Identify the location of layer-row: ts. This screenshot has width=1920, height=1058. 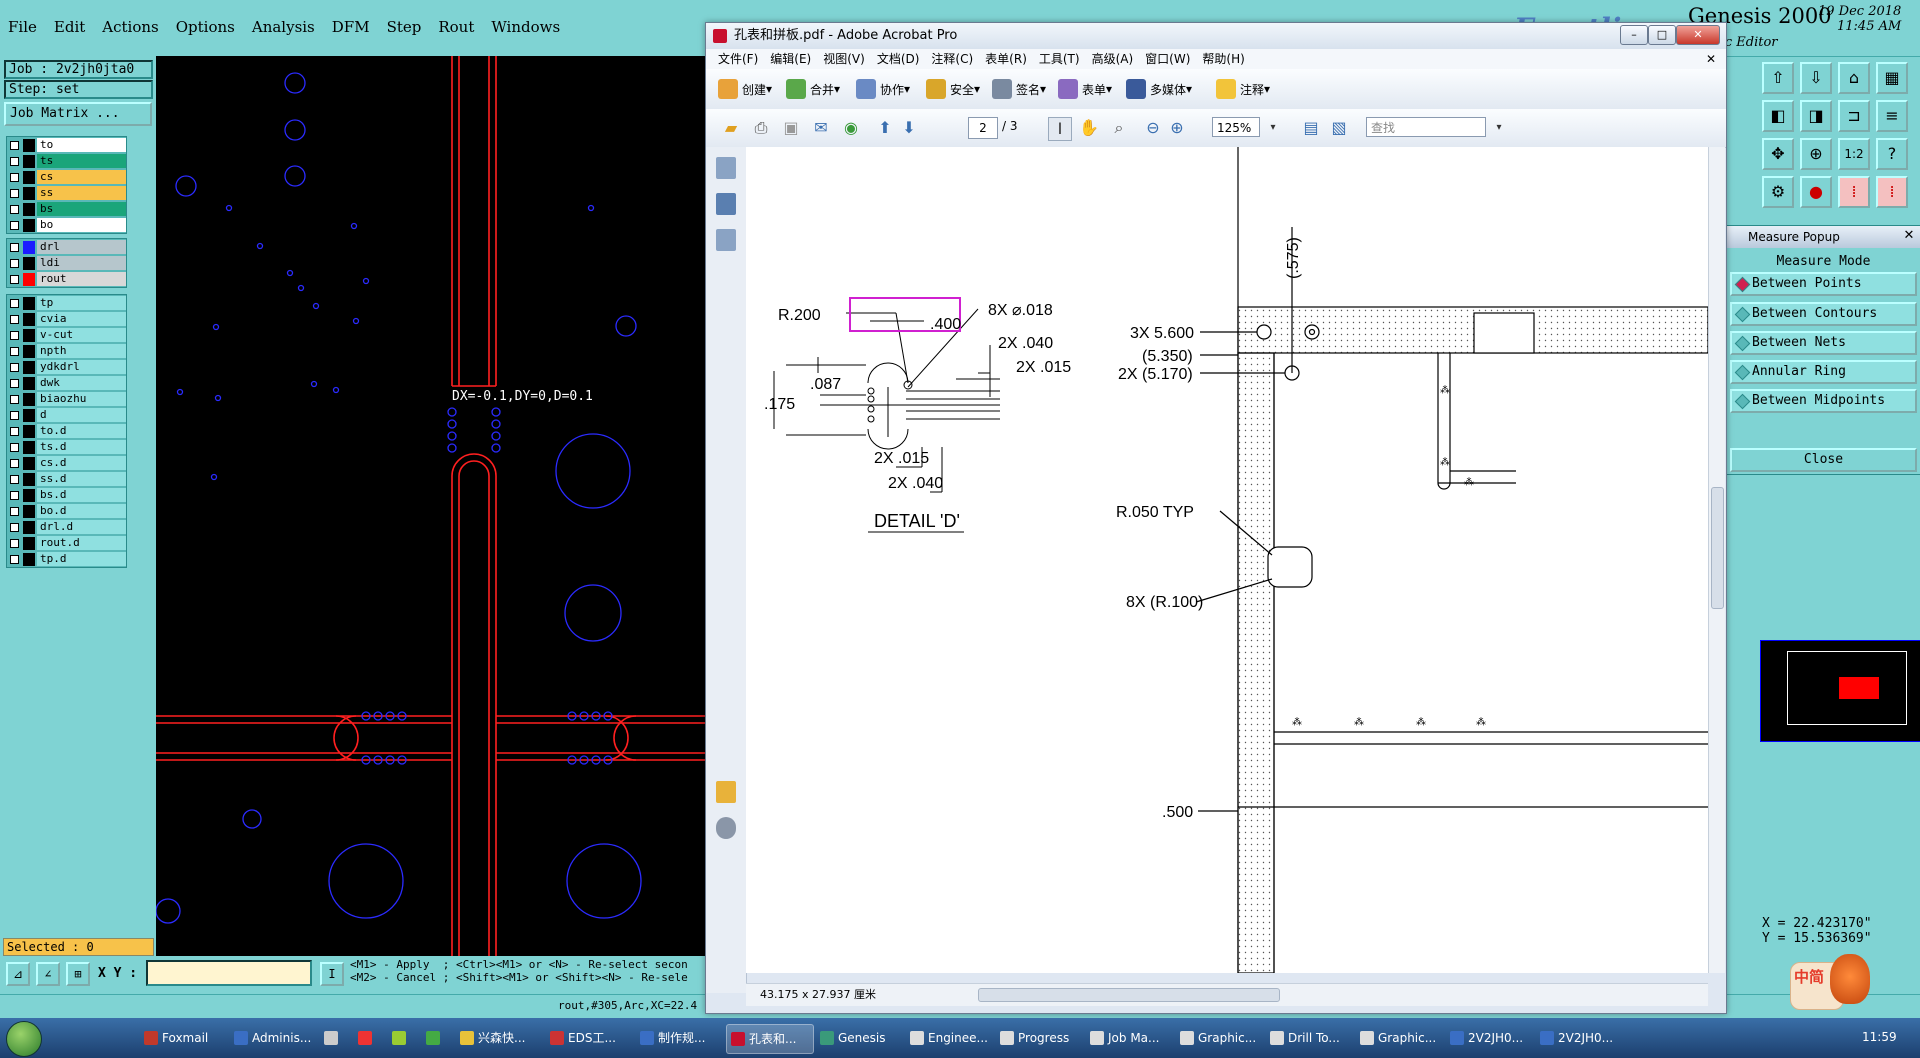
(66, 161).